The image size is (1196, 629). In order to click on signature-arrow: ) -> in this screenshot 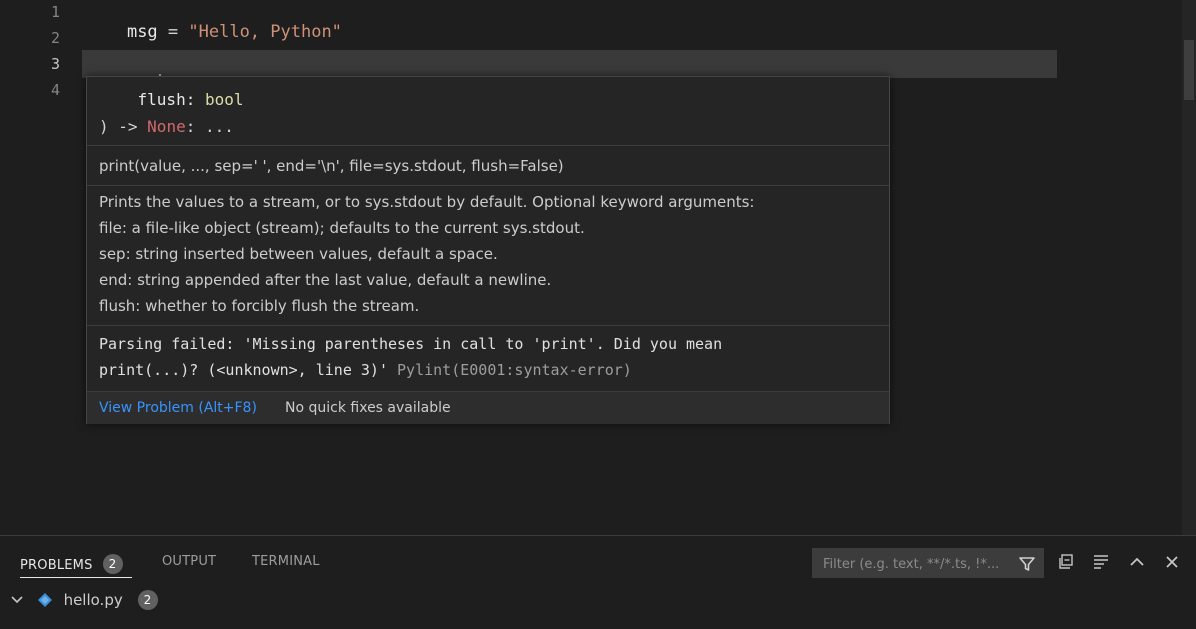, I will do `click(123, 126)`.